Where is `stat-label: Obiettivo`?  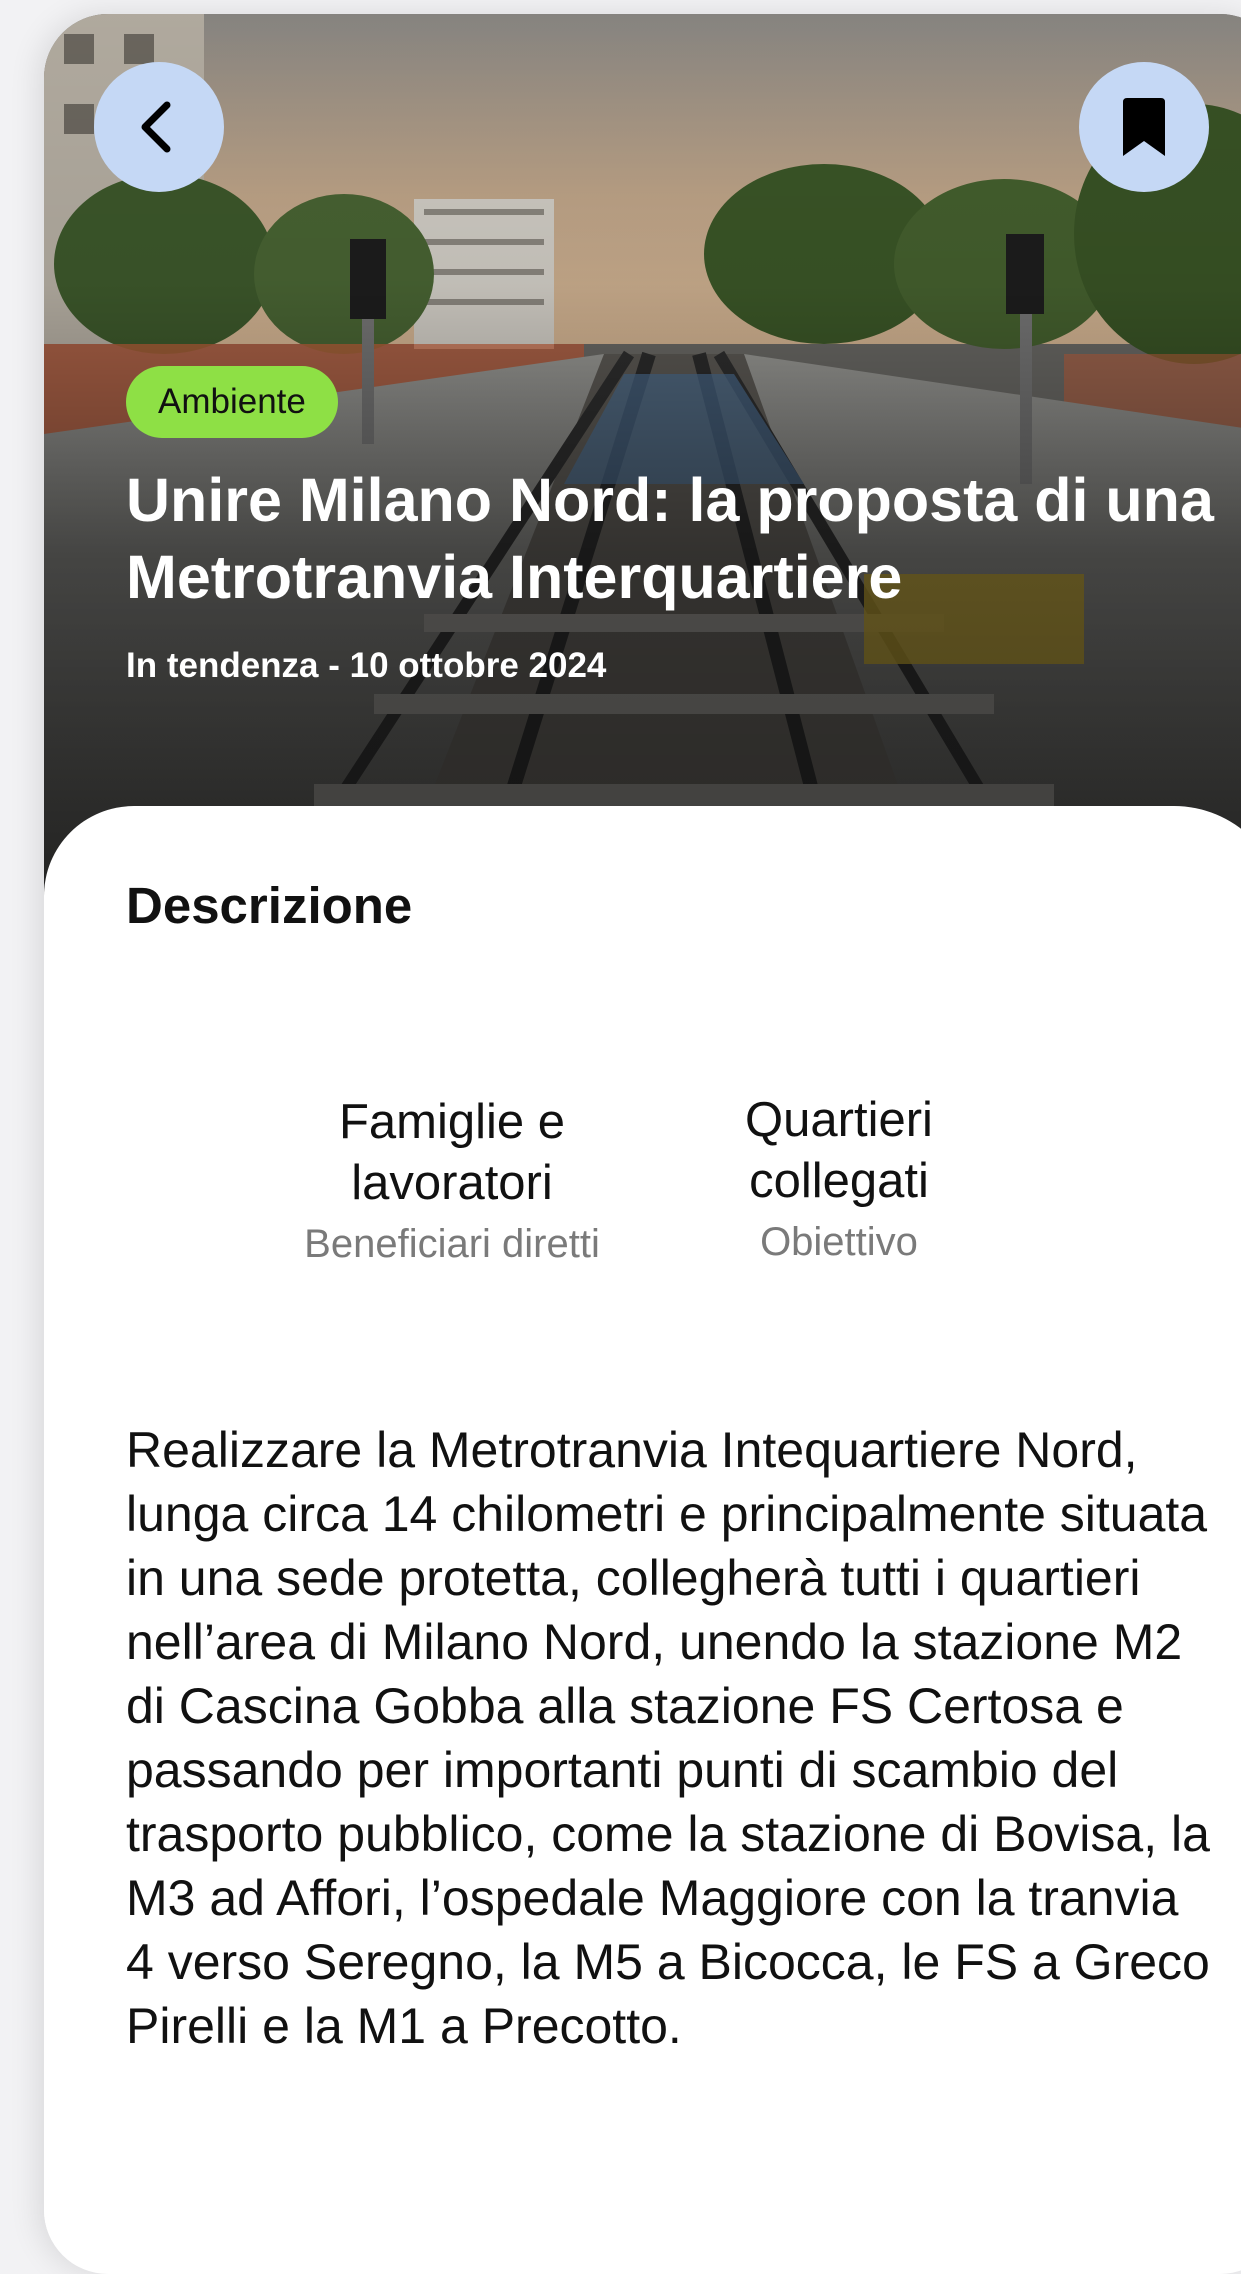 stat-label: Obiettivo is located at coordinates (839, 1242).